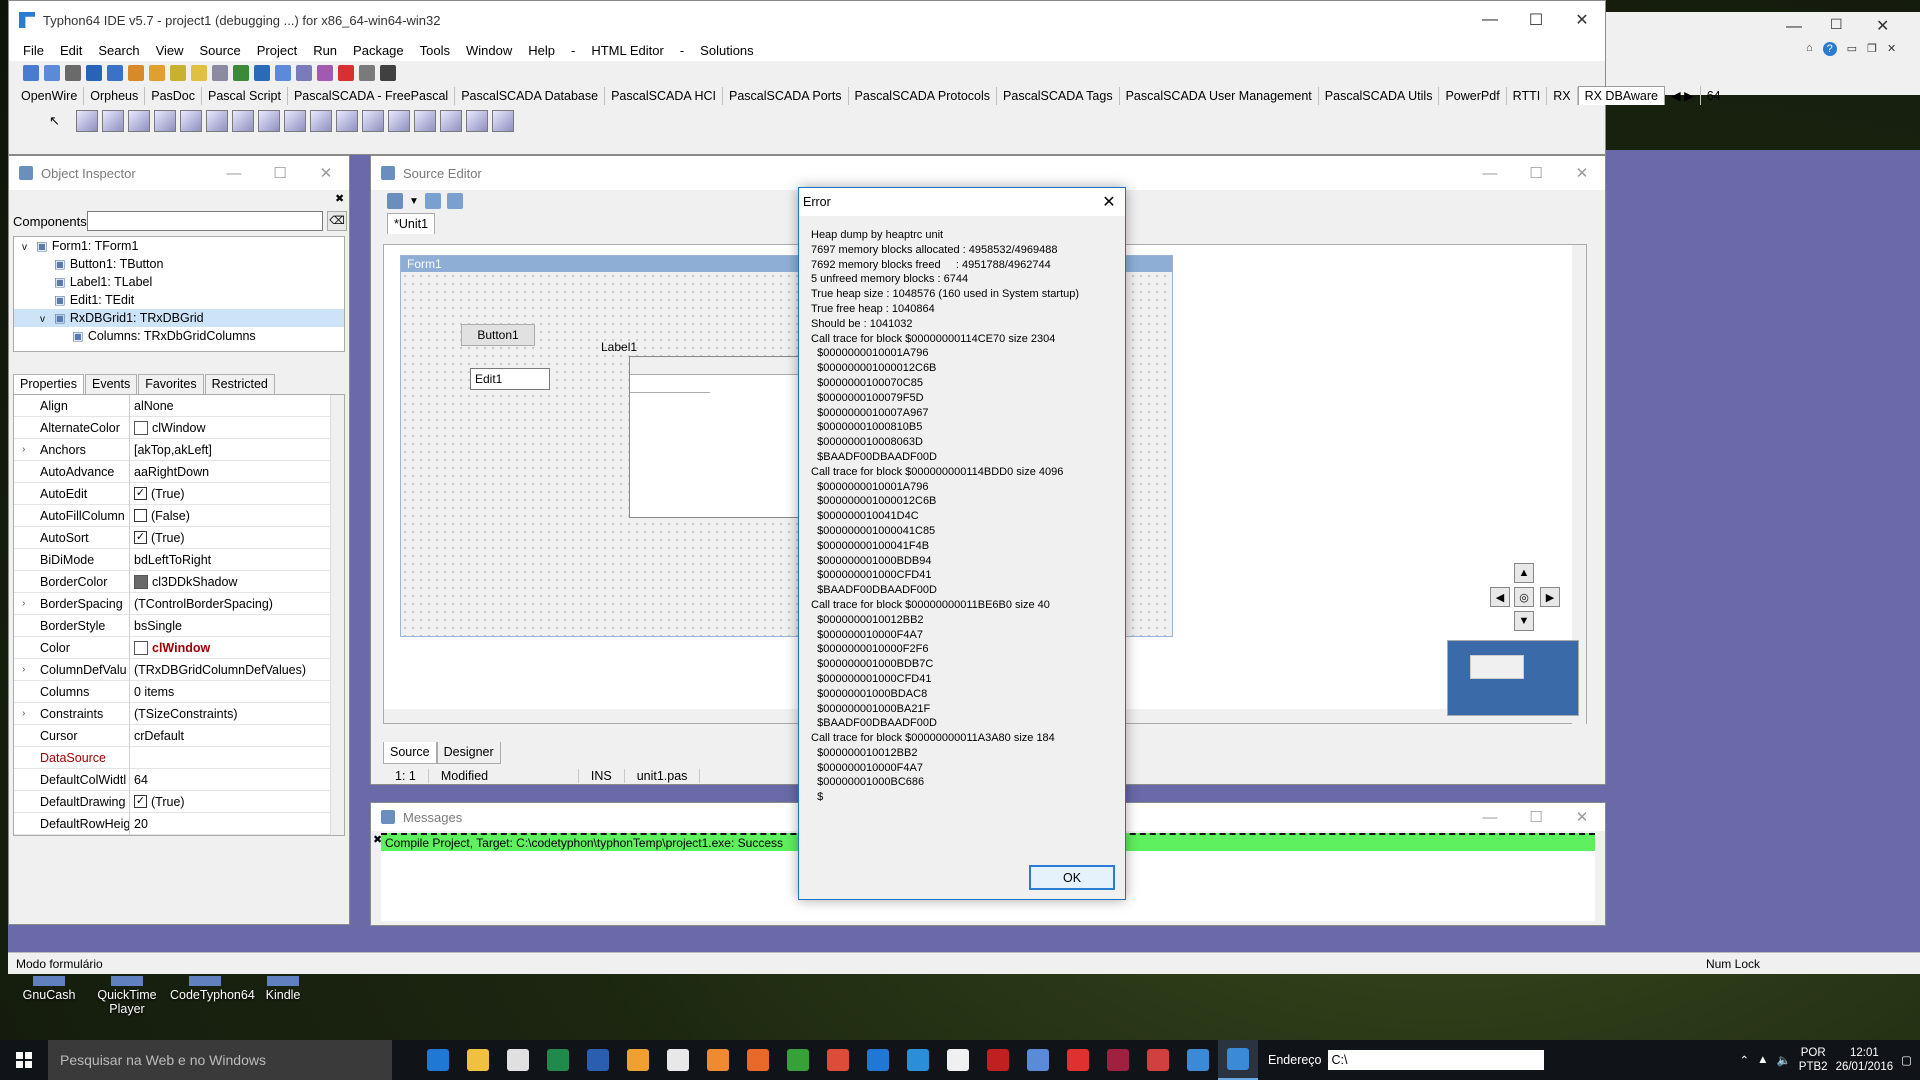  Describe the element at coordinates (1524, 573) in the screenshot. I see `nav-up-icon: ▲` at that location.